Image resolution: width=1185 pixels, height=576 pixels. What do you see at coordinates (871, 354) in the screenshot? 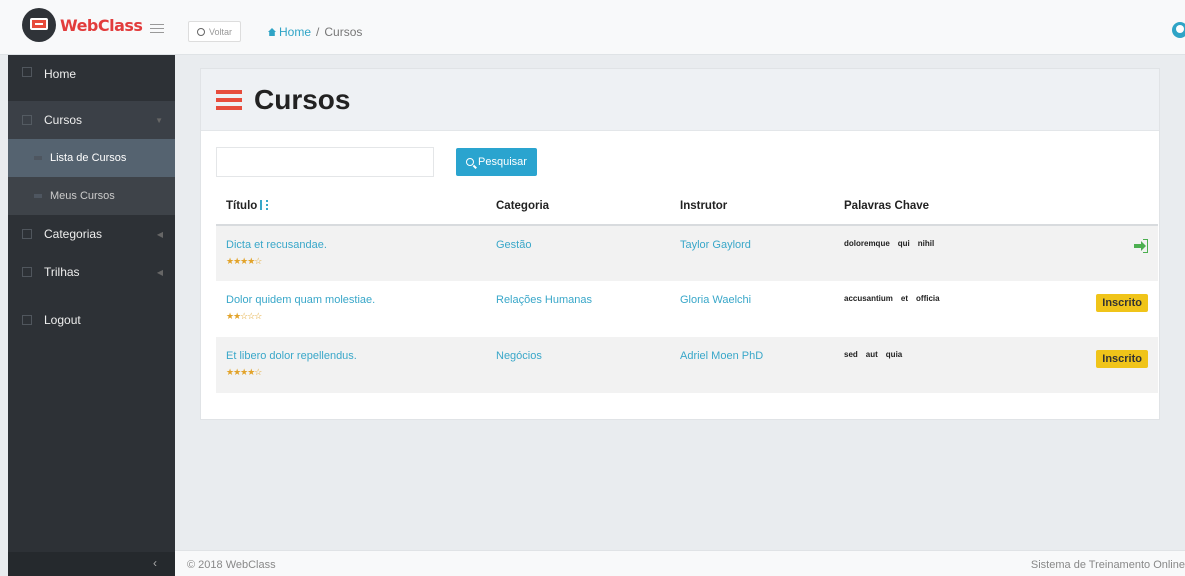
I see `keyword: aut` at bounding box center [871, 354].